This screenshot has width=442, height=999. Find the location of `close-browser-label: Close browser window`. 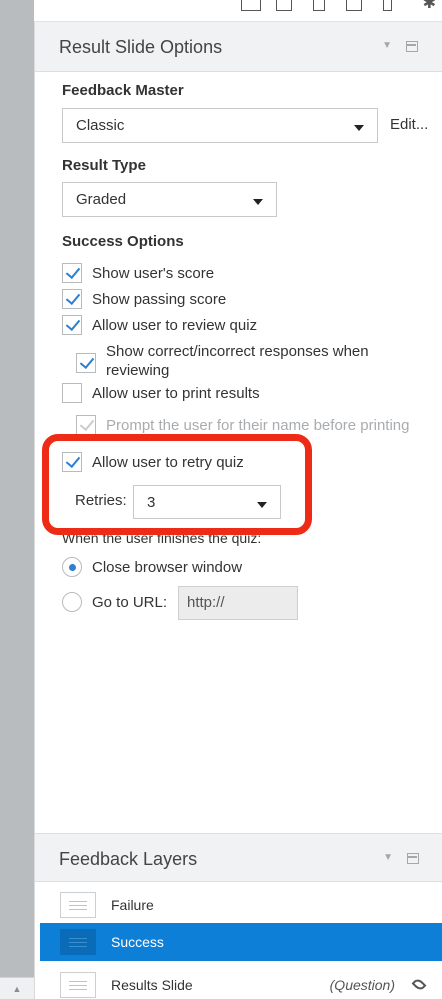

close-browser-label: Close browser window is located at coordinates (167, 567).